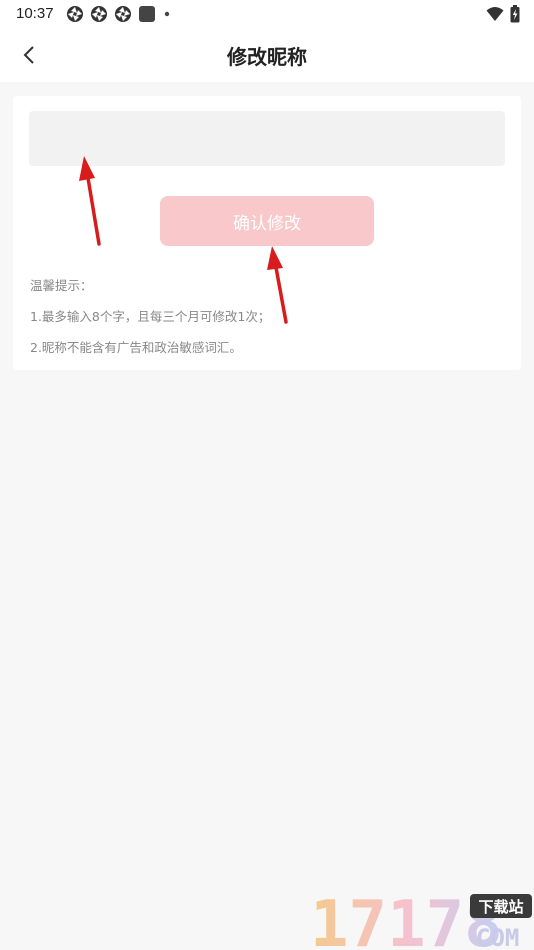 The width and height of the screenshot is (534, 950). What do you see at coordinates (267, 138) in the screenshot?
I see `nickname-input` at bounding box center [267, 138].